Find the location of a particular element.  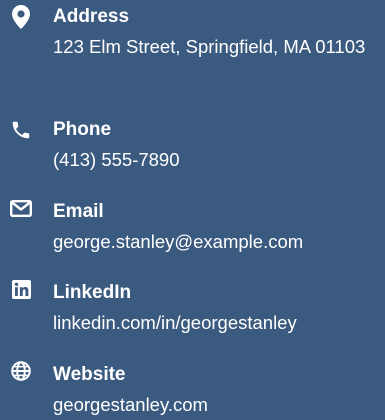

envelope-icon is located at coordinates (21, 208).